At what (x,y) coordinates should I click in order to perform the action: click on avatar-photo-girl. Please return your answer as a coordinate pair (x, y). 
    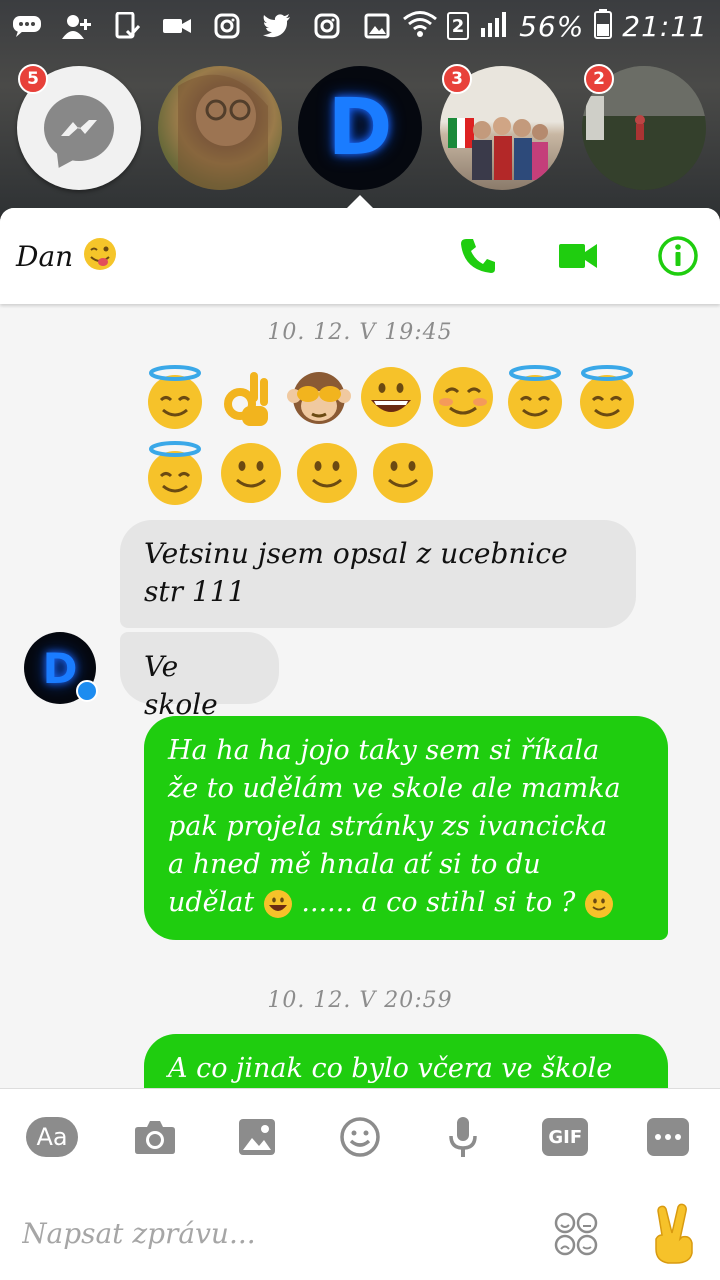
    Looking at the image, I should click on (223, 132).